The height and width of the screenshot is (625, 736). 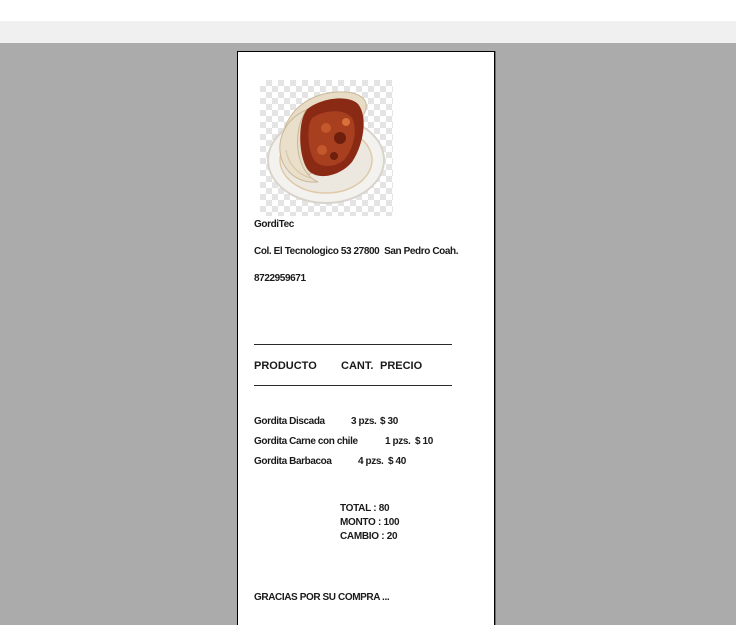 What do you see at coordinates (401, 366) in the screenshot?
I see `column-header-price: PRECIO` at bounding box center [401, 366].